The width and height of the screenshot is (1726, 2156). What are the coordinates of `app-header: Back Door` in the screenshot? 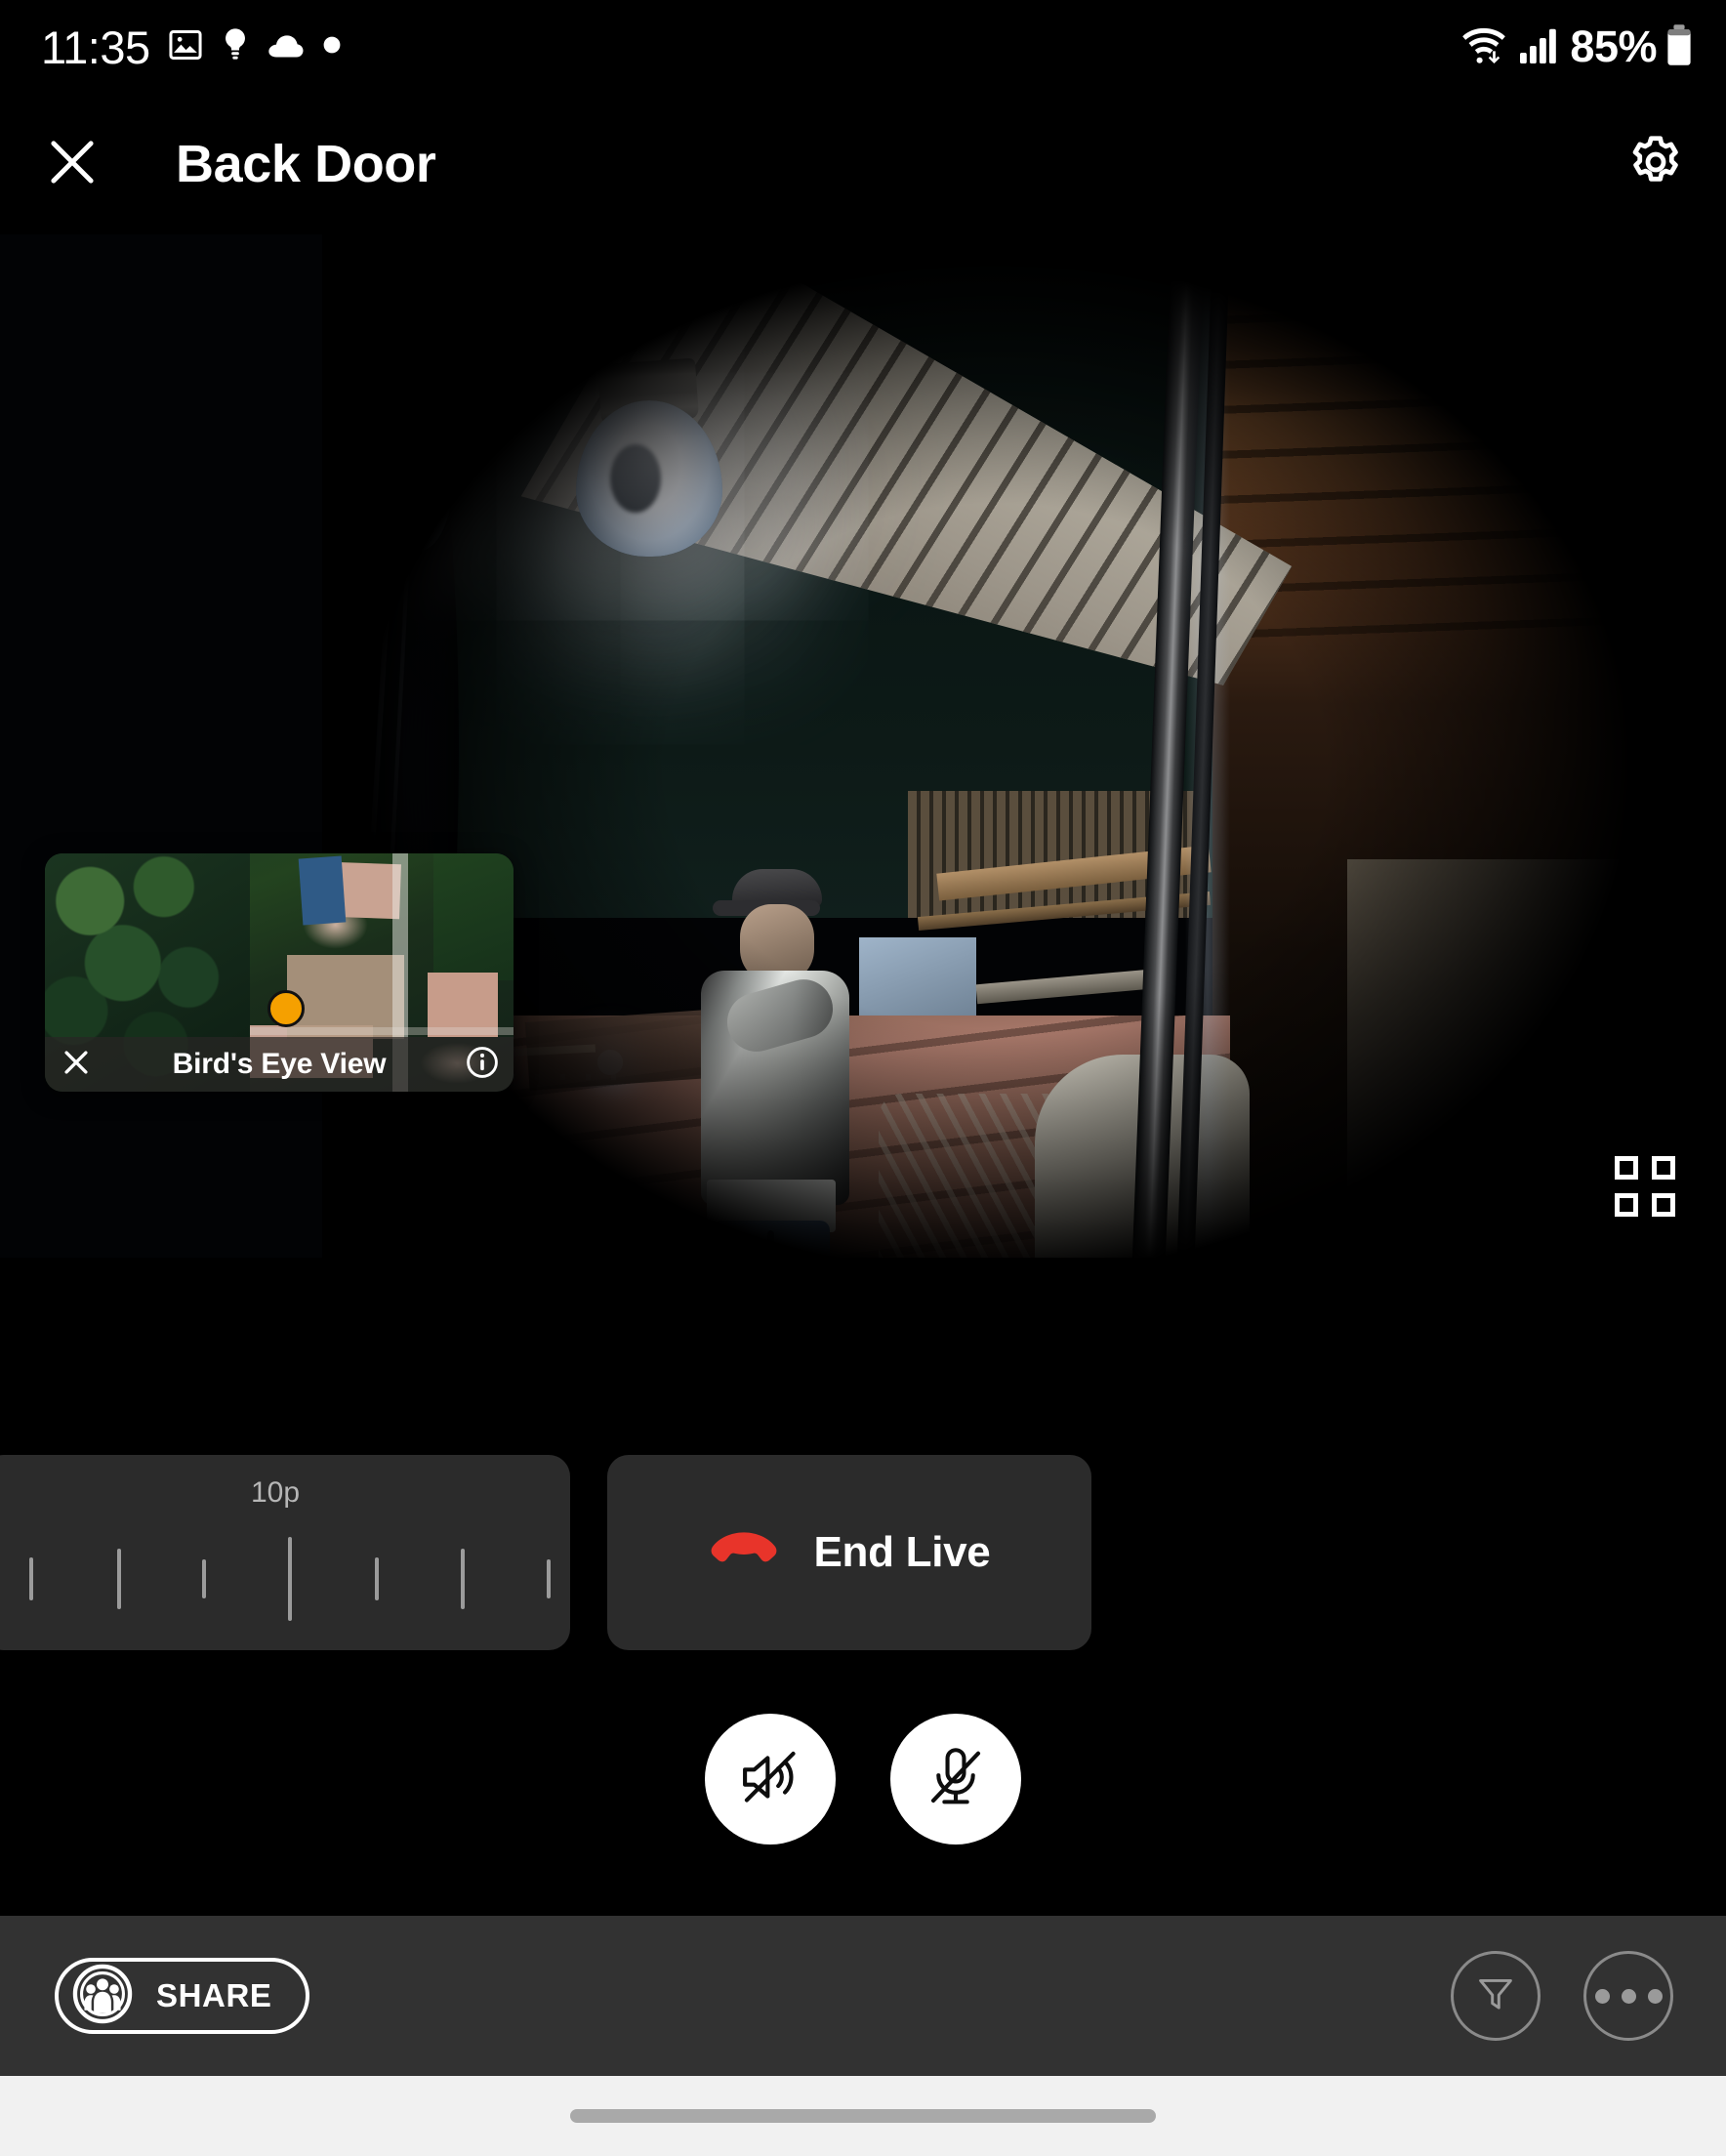 It's located at (863, 164).